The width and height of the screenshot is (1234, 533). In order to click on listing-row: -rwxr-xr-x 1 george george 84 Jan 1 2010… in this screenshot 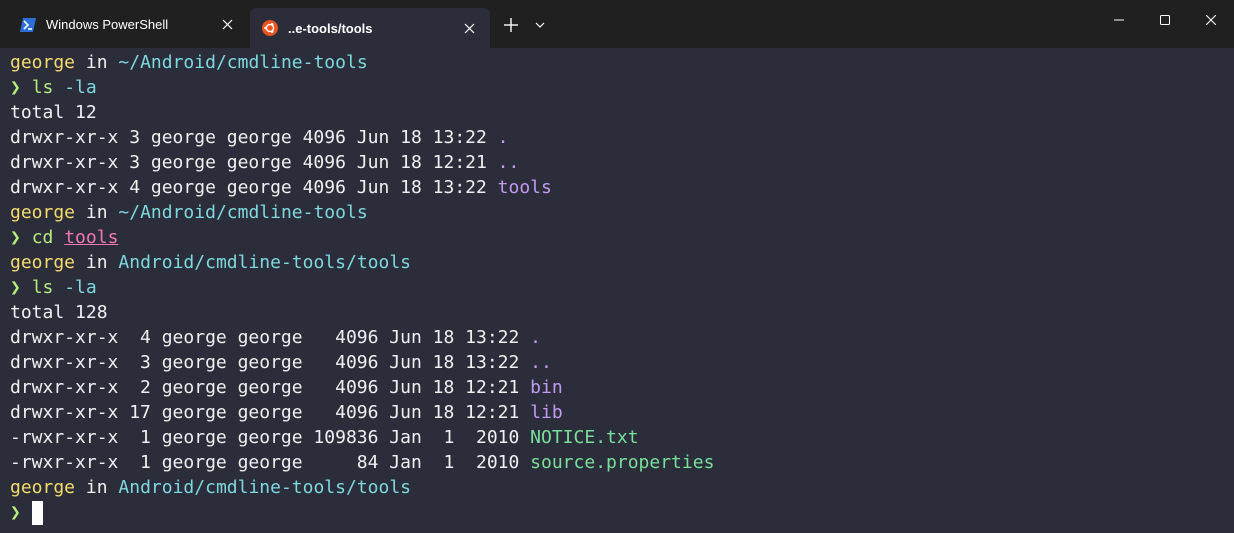, I will do `click(362, 462)`.